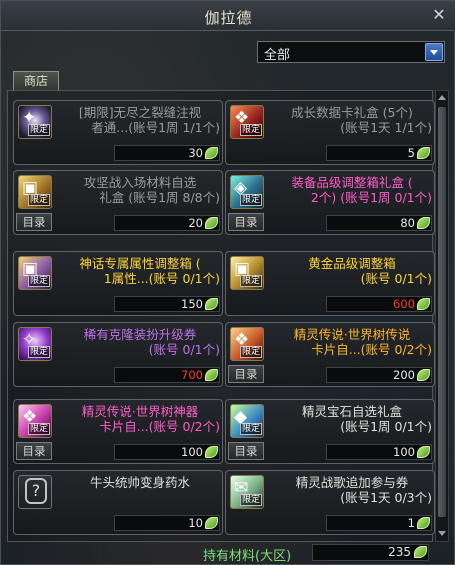  What do you see at coordinates (386, 497) in the screenshot?
I see `item-name-line2: (账号1天 0/3个)` at bounding box center [386, 497].